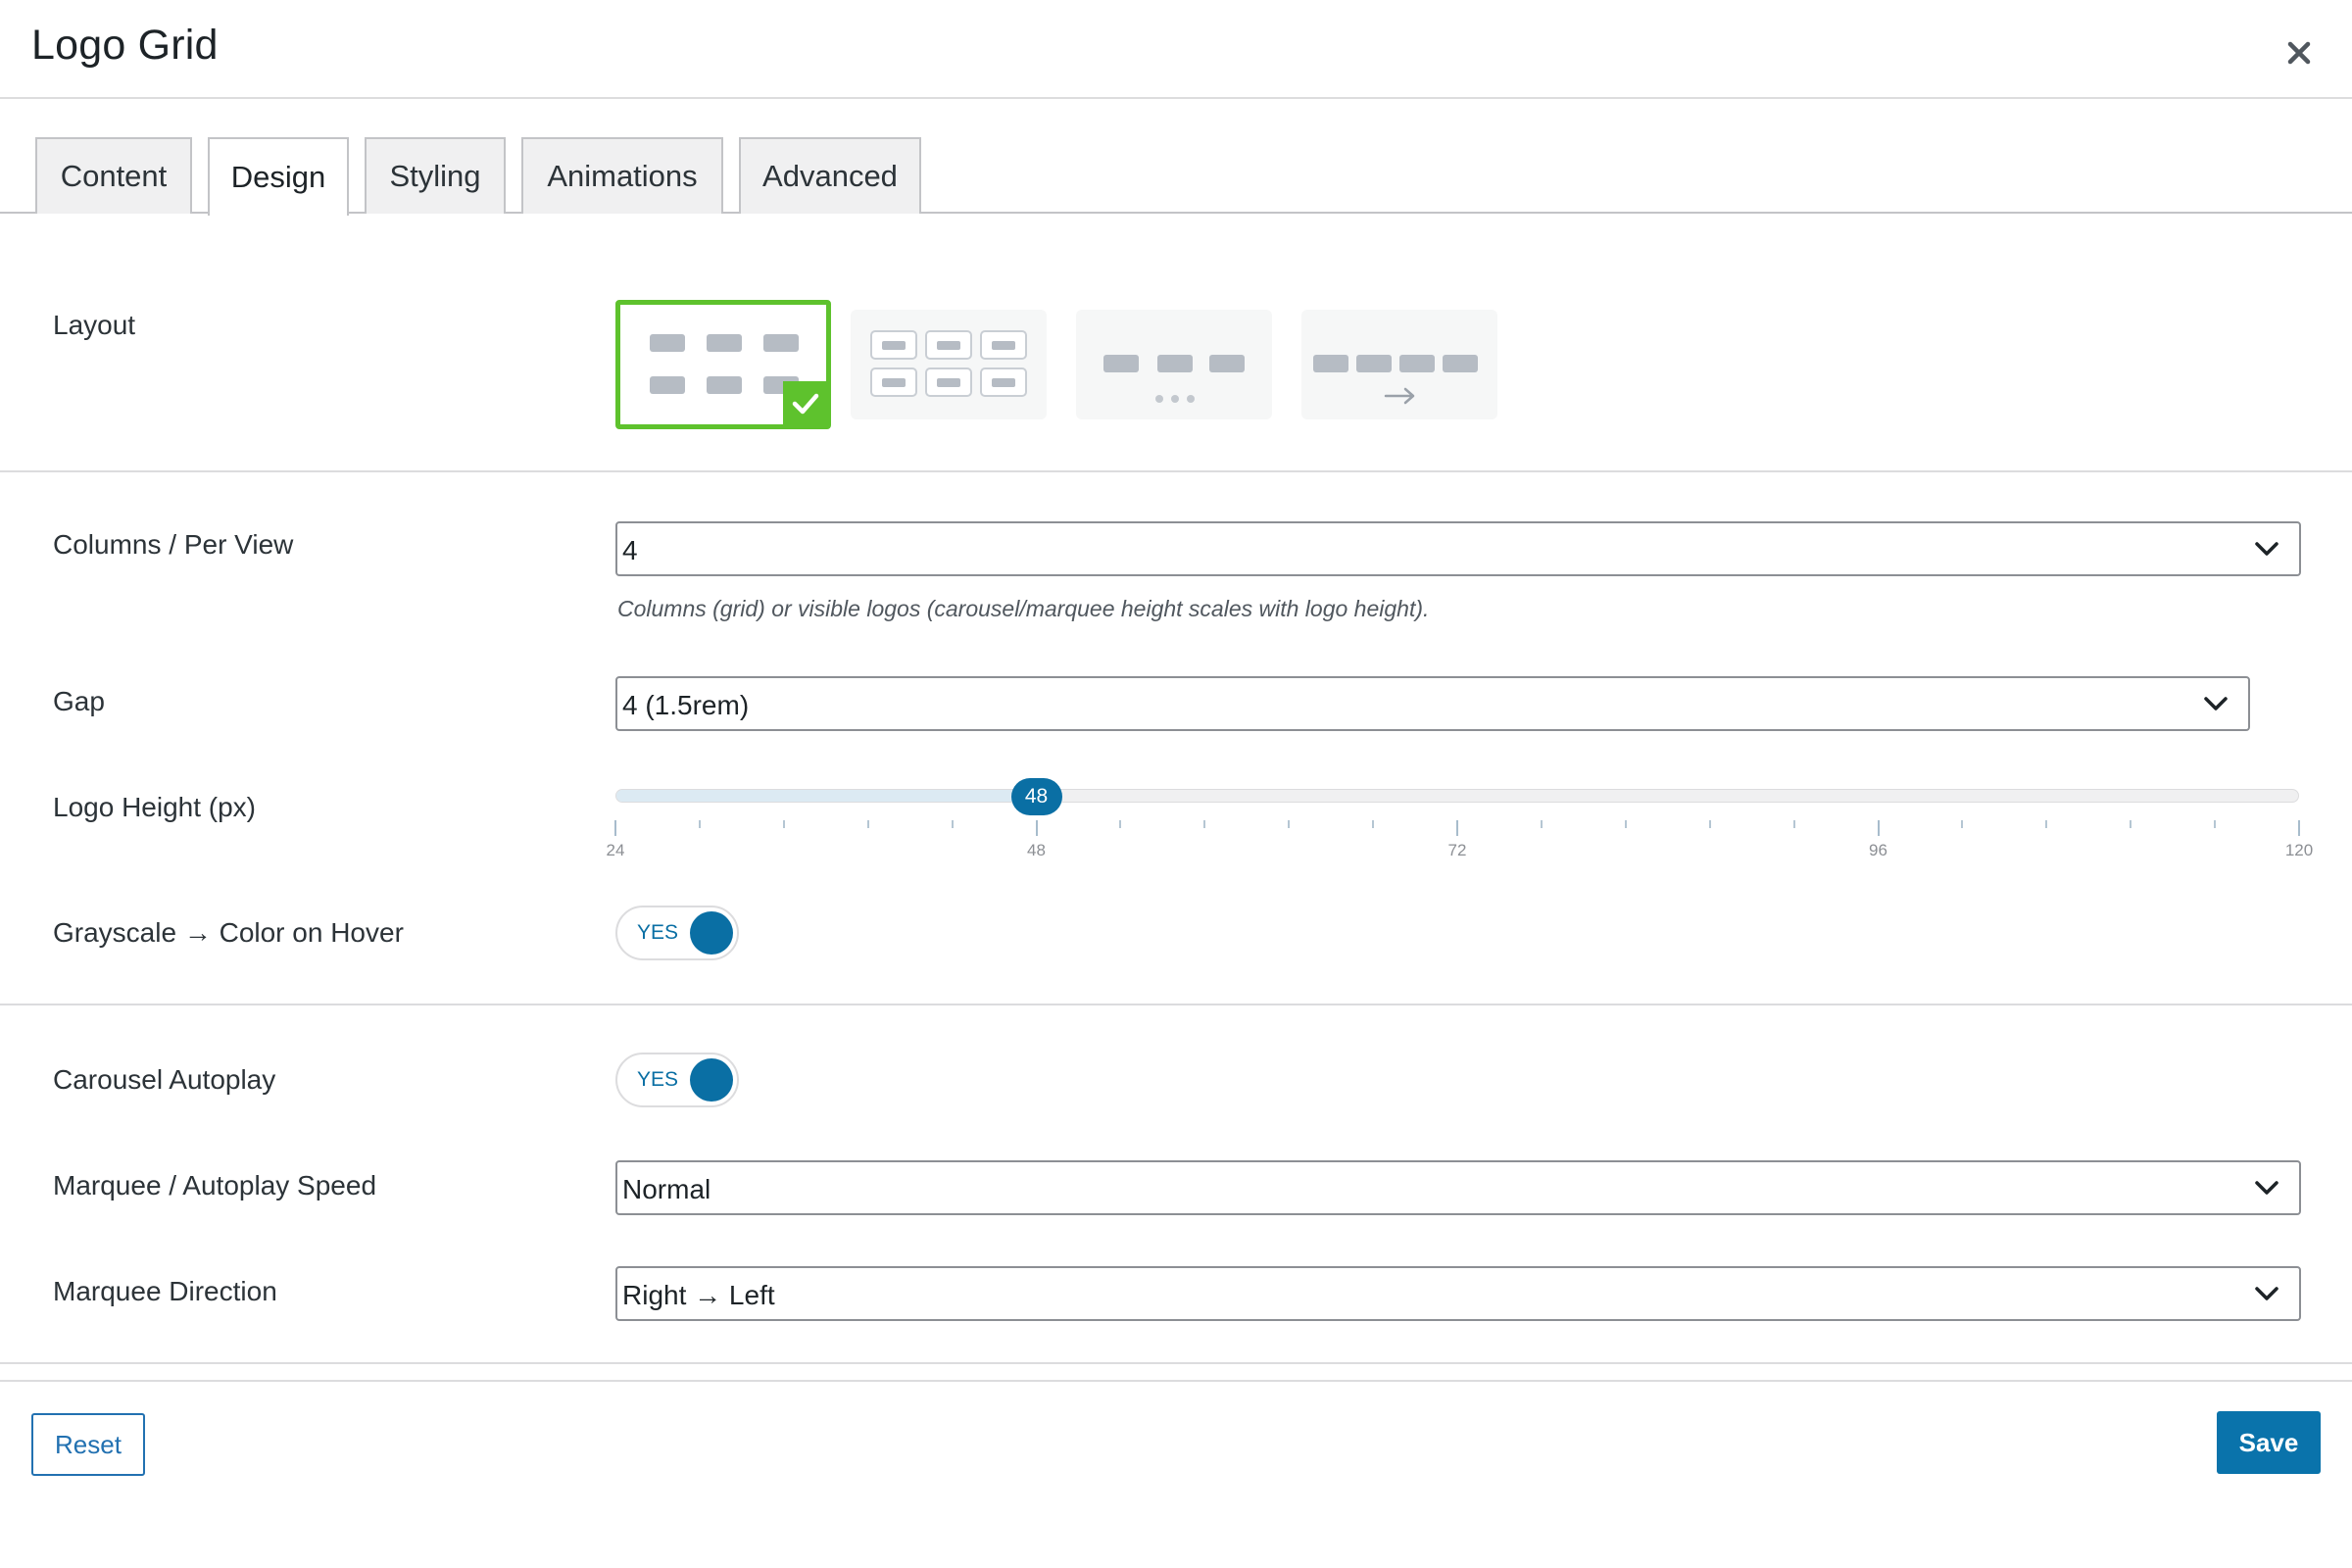  I want to click on gap-select: 4 (1.5rem), so click(1432, 703).